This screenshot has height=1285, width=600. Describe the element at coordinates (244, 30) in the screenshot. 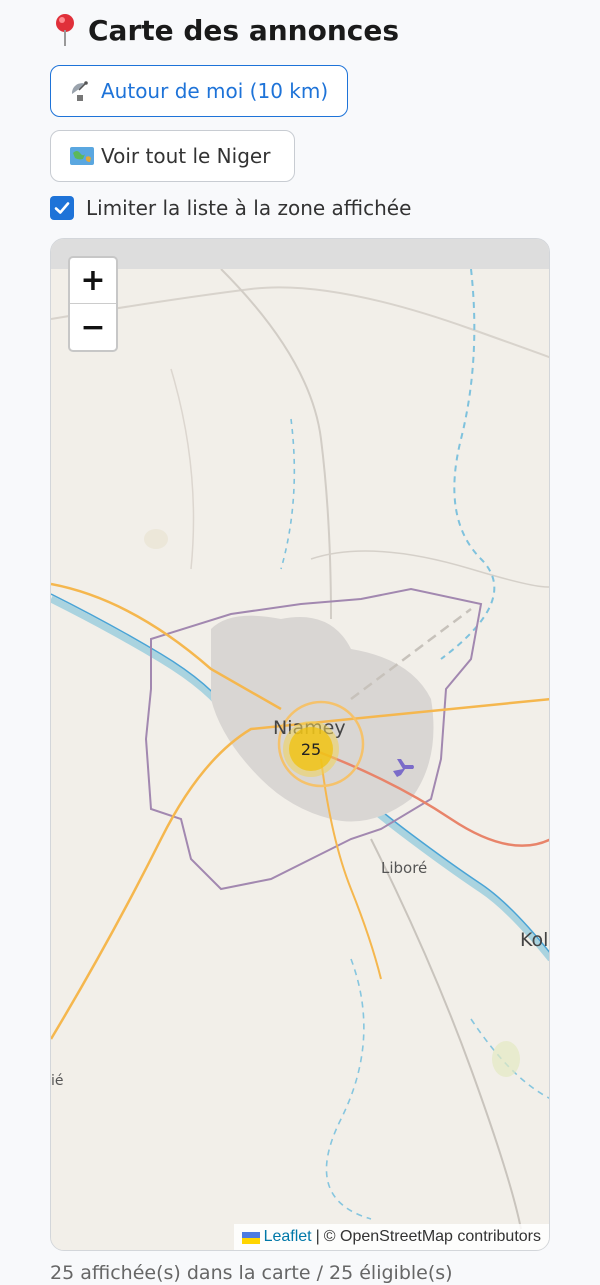

I see `page-title-text: Carte des annonces` at that location.